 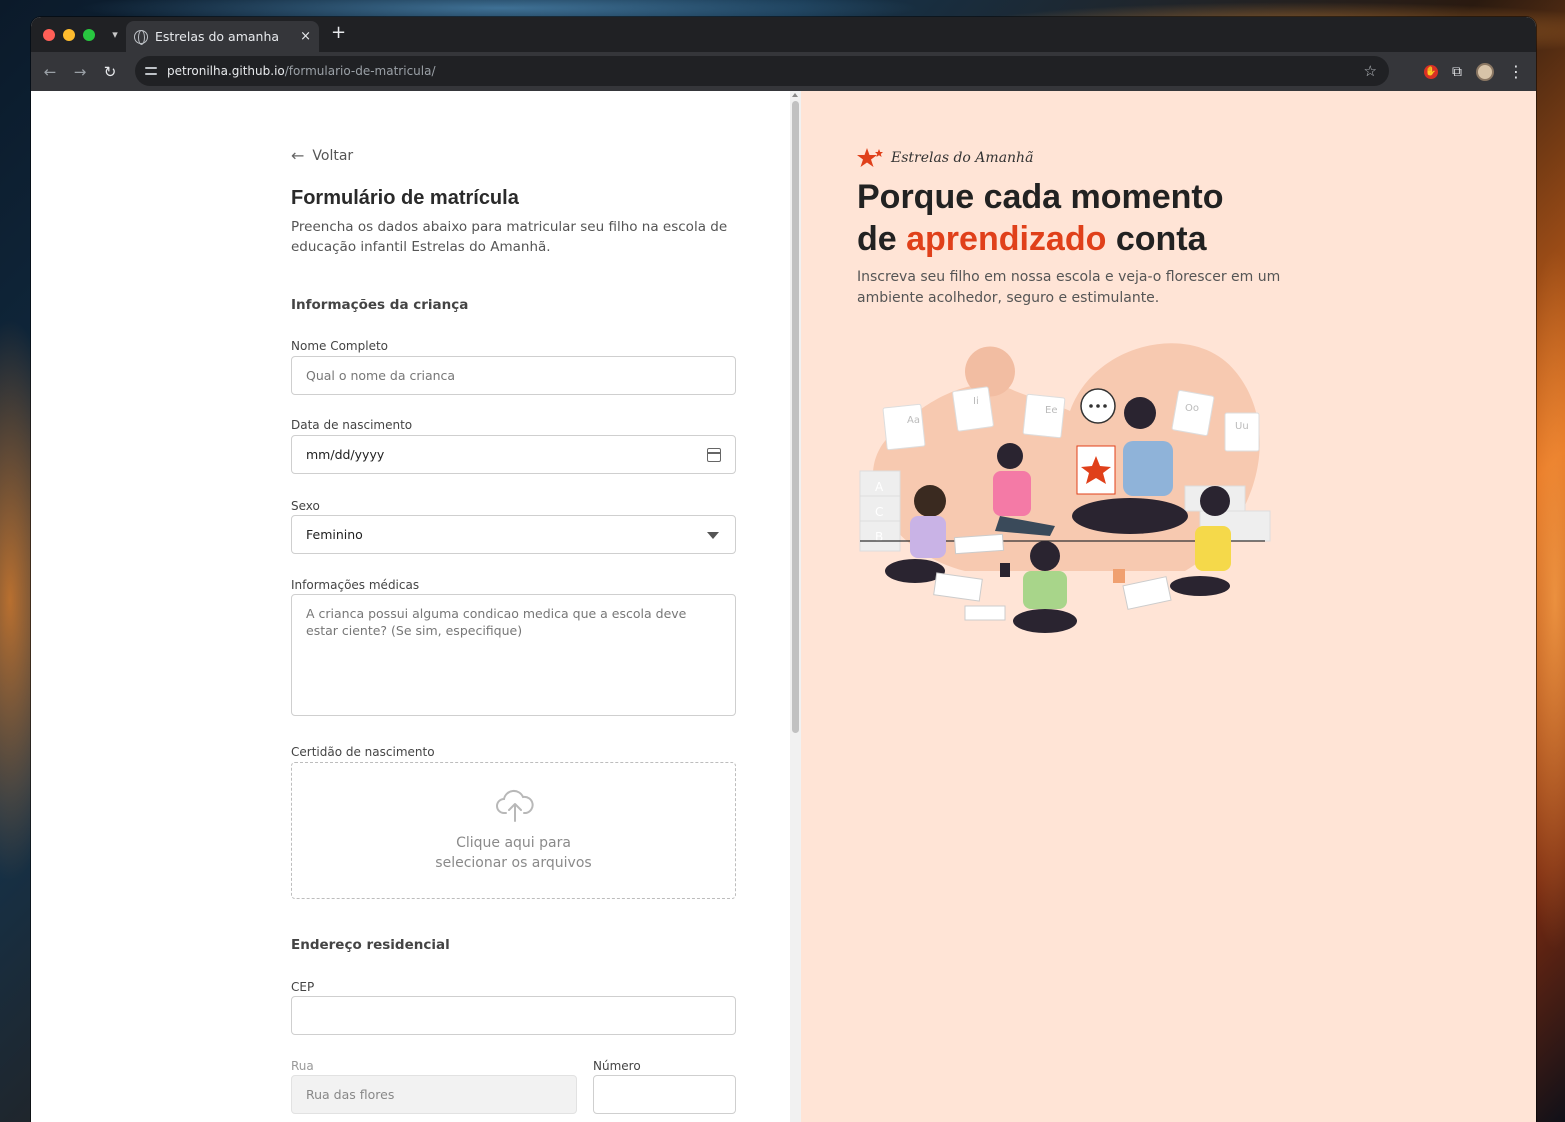 What do you see at coordinates (913, 420) in the screenshot?
I see `card-label-aa: Aa` at bounding box center [913, 420].